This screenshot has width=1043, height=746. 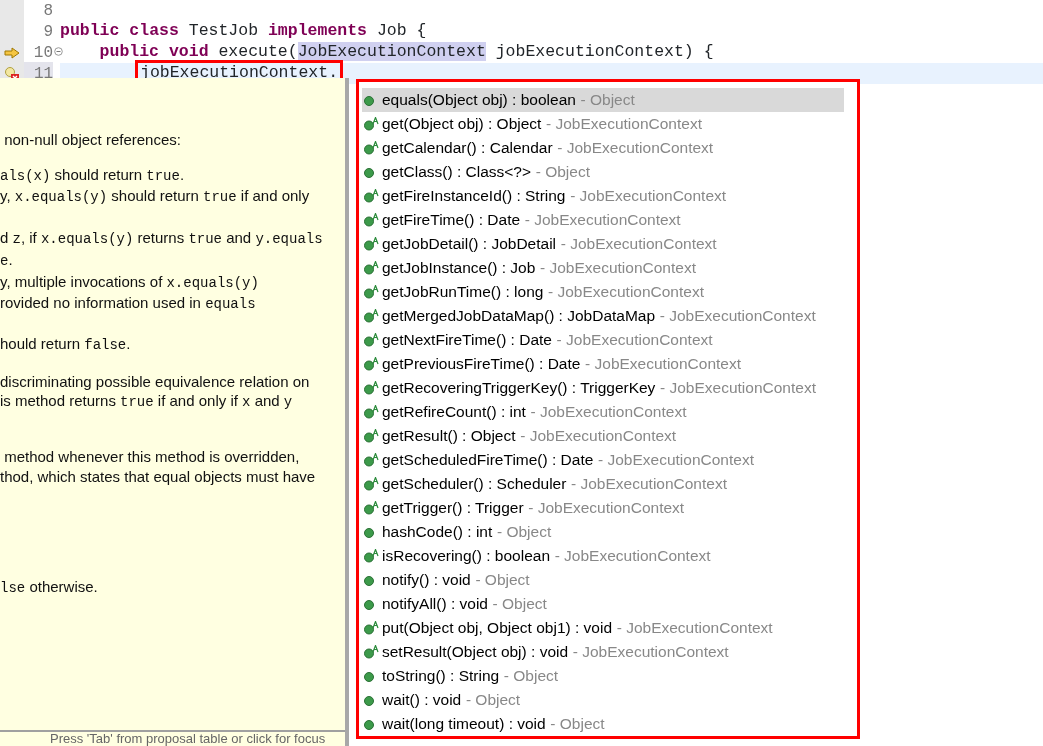 I want to click on code-text: public void execute(JobExecutionContext jobExecutionContext) {, so click(x=406, y=52).